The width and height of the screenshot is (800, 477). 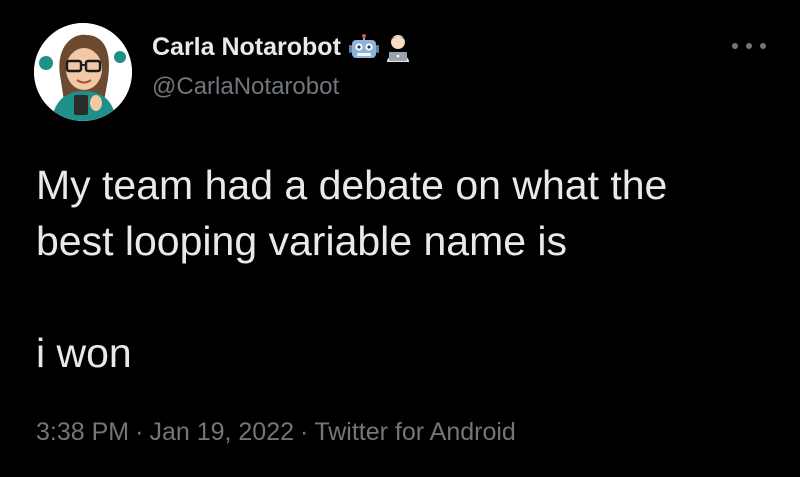 I want to click on tweet-time: 3:38 PM, so click(x=82, y=432).